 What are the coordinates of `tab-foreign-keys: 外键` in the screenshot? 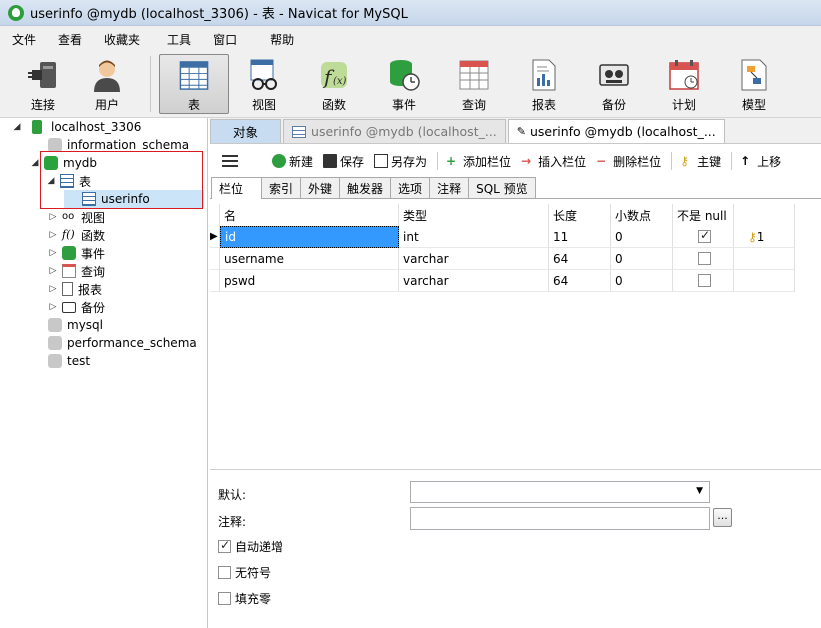 It's located at (320, 187).